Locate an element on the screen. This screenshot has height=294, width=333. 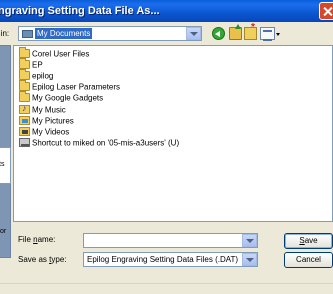
list-item-label: My Pictures is located at coordinates (53, 121).